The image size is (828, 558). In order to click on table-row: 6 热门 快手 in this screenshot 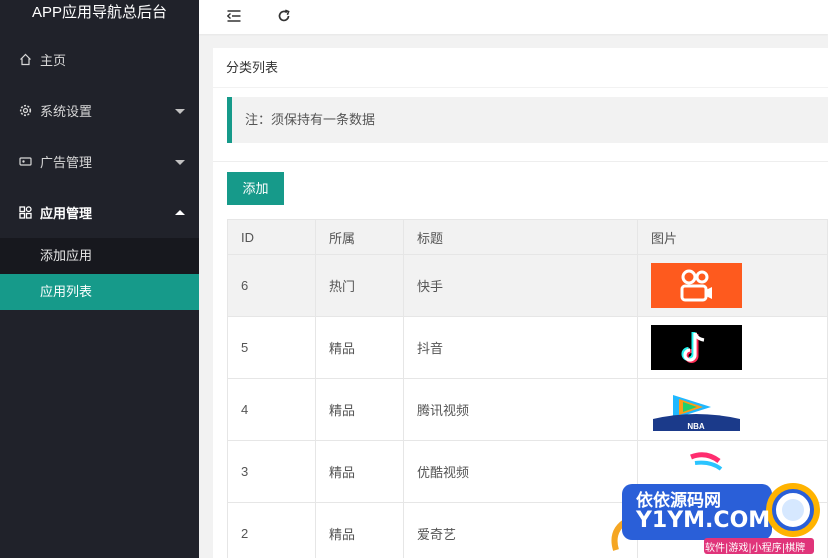, I will do `click(527, 285)`.